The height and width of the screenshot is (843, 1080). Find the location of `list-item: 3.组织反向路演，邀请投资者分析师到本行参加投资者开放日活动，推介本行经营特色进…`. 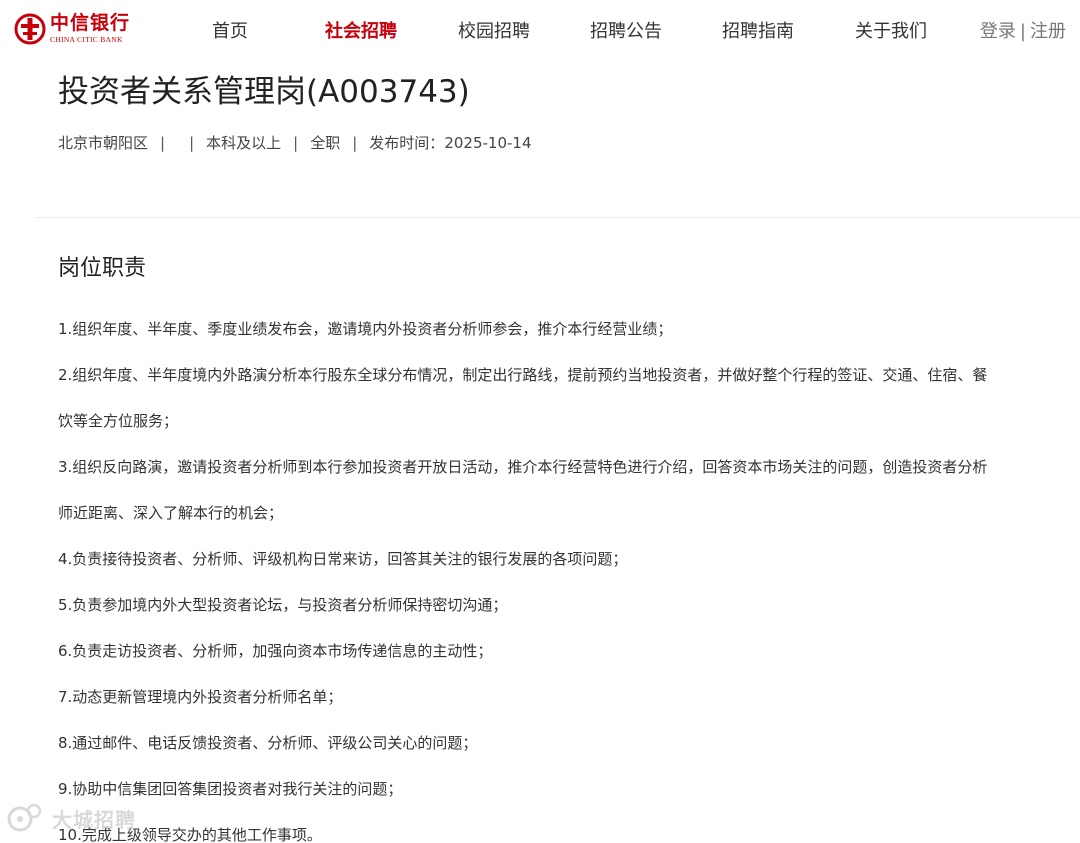

list-item: 3.组织反向路演，邀请投资者分析师到本行参加投资者开放日活动，推介本行经营特色进… is located at coordinates (523, 467).